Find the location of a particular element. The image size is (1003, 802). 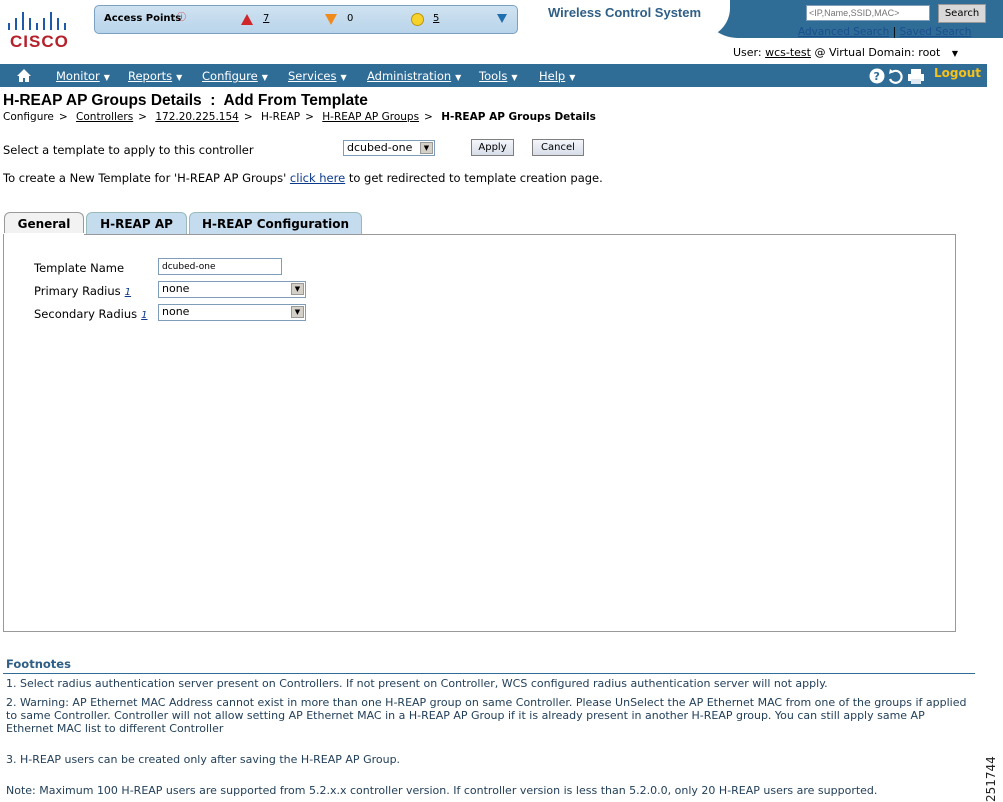

template-name-label: Template Name is located at coordinates (79, 268).